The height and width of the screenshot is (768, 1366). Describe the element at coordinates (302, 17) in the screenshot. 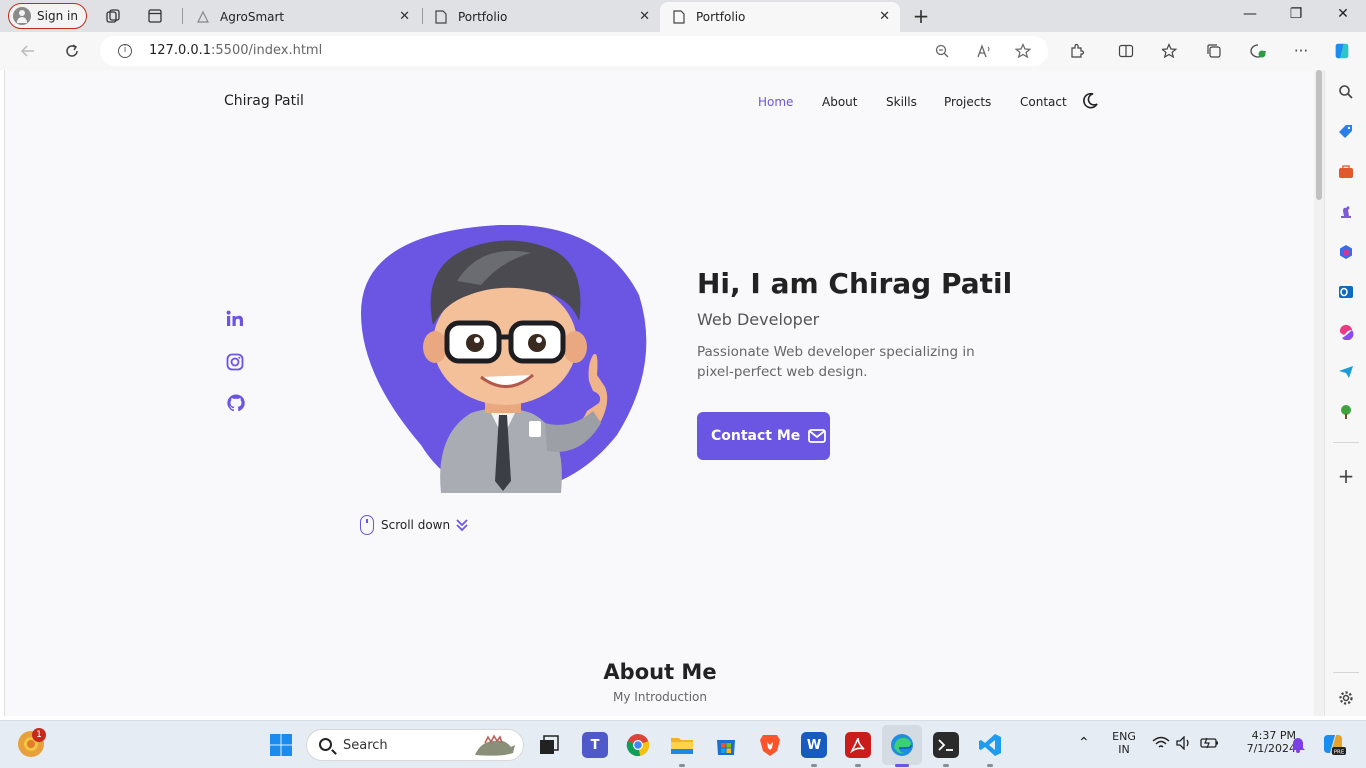

I see `tab-agrosmart: AgroSmart ✕` at that location.